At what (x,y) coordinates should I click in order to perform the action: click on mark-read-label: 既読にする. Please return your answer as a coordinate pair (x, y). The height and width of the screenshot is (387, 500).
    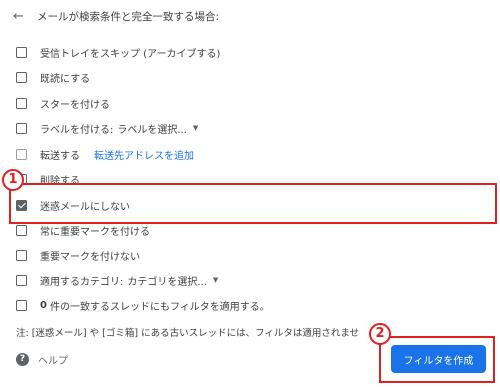
    Looking at the image, I should click on (65, 79).